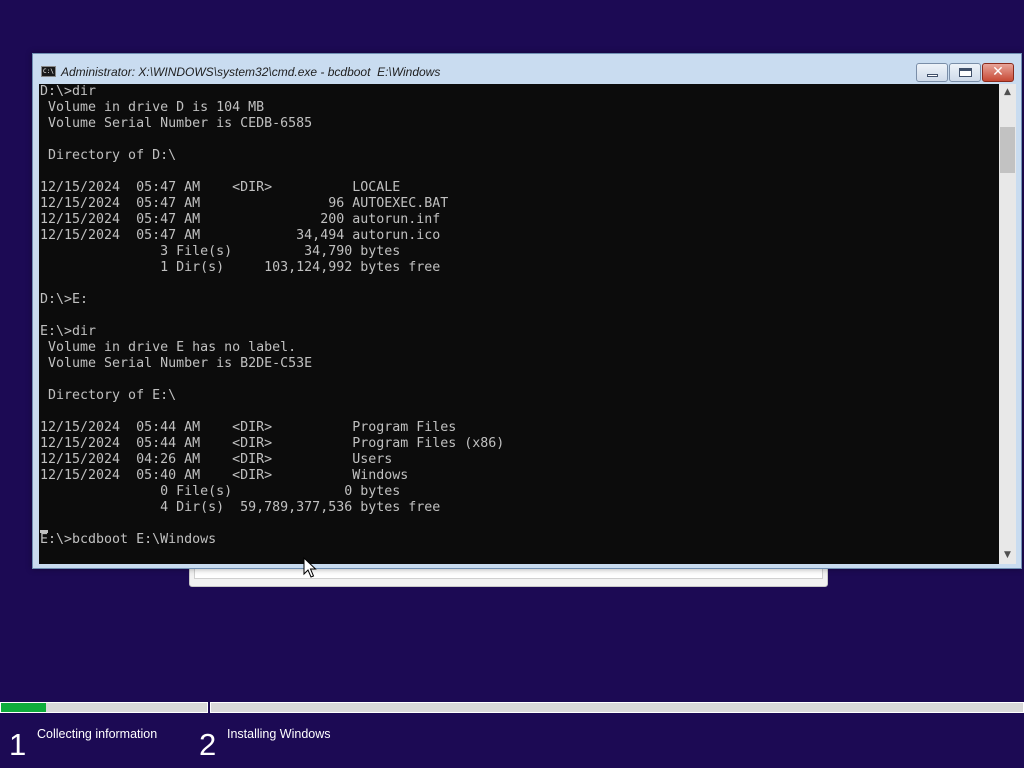 The width and height of the screenshot is (1024, 768). What do you see at coordinates (97, 734) in the screenshot?
I see `step-label-collecting-information: Collecting information` at bounding box center [97, 734].